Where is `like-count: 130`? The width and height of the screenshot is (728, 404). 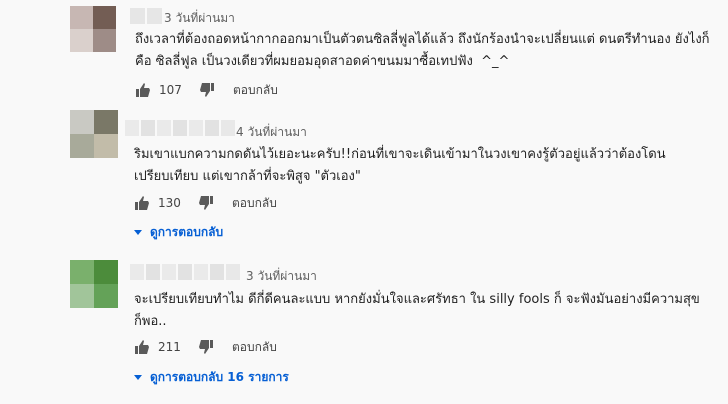 like-count: 130 is located at coordinates (169, 203).